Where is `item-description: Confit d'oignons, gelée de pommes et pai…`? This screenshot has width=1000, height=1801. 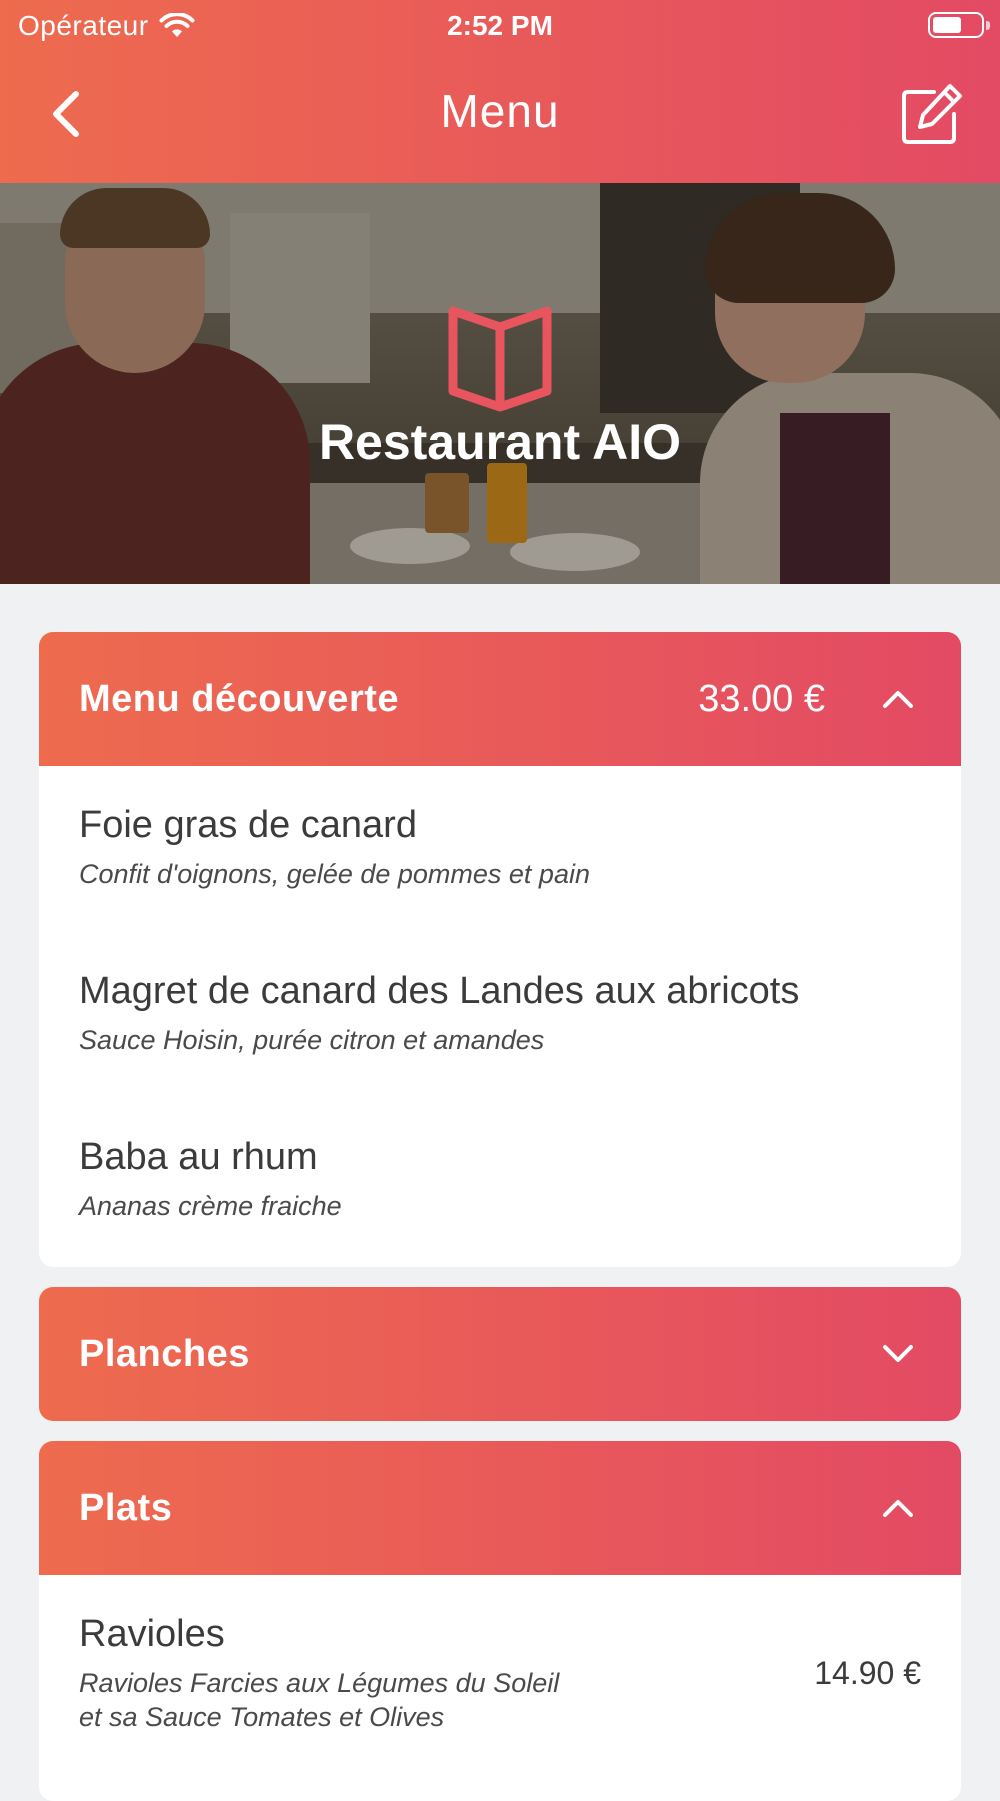
item-description: Confit d'oignons, gelée de pommes et pai… is located at coordinates (334, 874).